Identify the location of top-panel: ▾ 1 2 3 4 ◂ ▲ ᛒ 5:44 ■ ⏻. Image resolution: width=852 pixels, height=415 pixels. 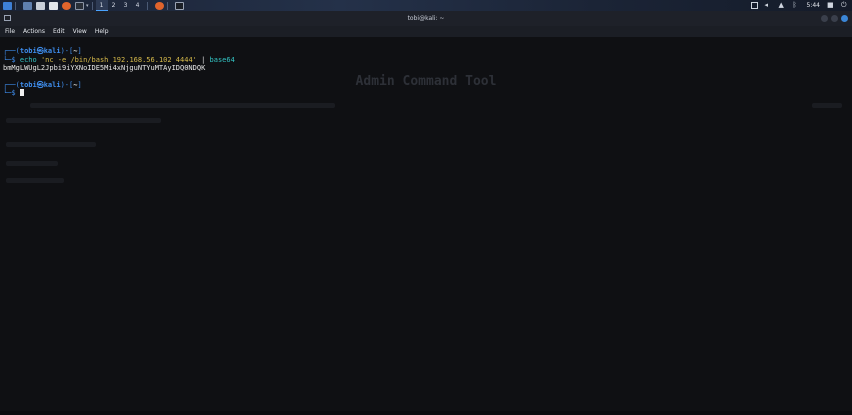
(426, 5).